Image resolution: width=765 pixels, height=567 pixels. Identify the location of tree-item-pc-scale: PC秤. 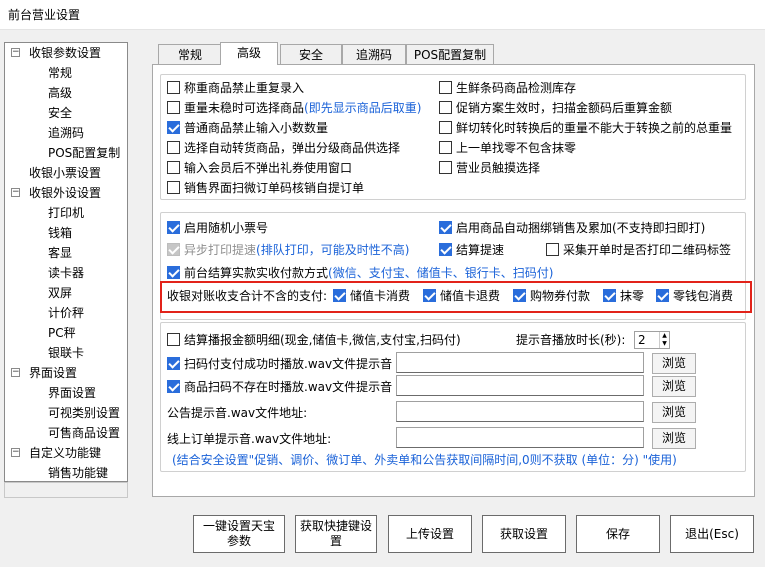
(62, 333).